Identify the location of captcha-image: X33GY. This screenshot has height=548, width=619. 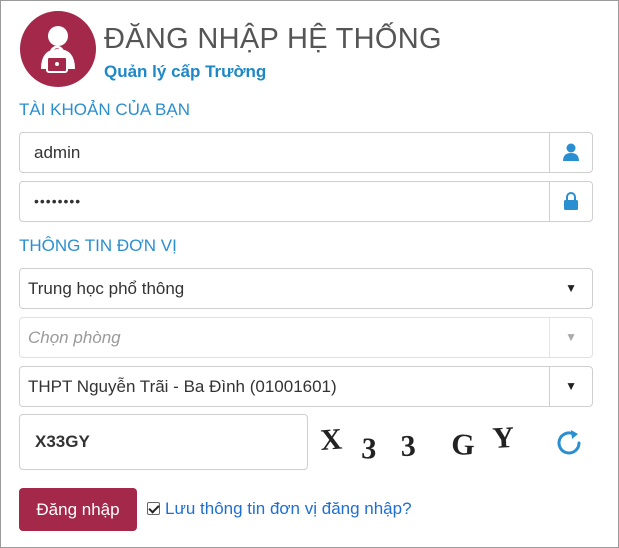
(417, 442).